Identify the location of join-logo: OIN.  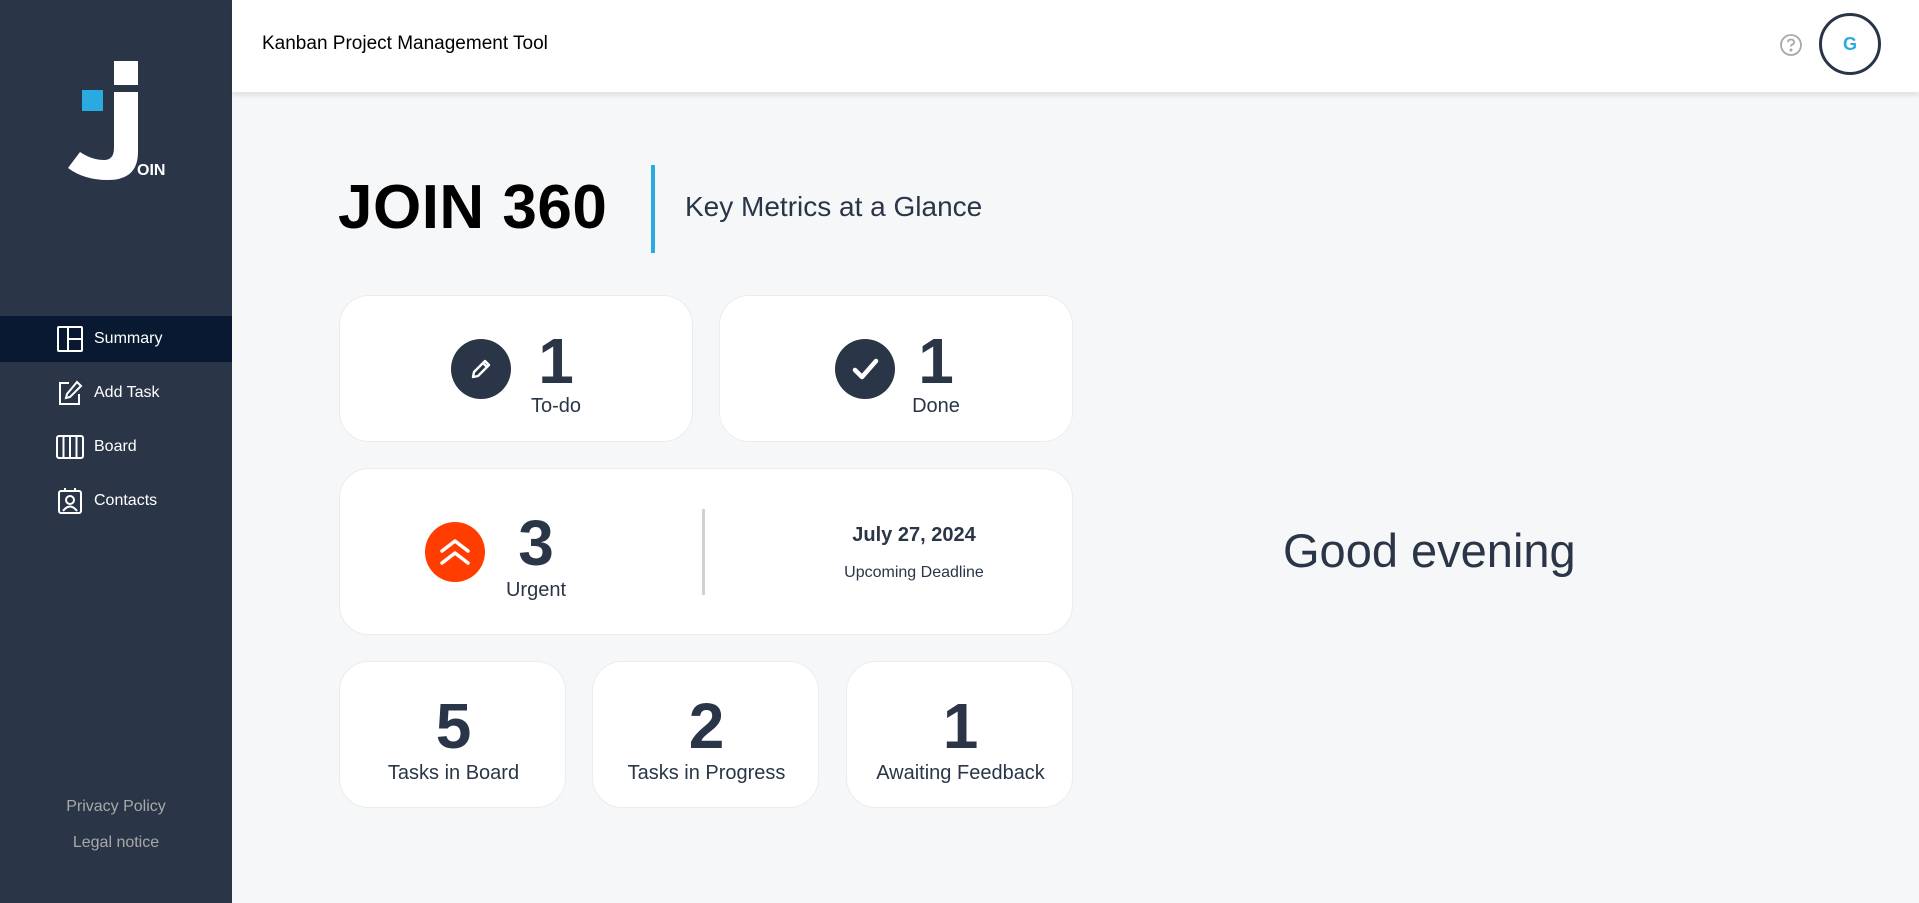
(118, 121).